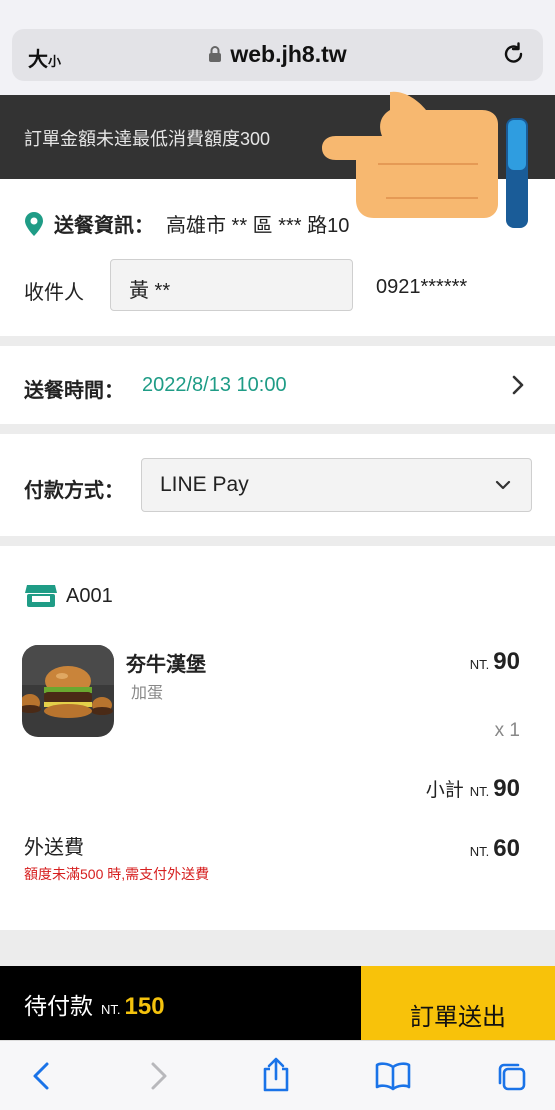  Describe the element at coordinates (58, 1006) in the screenshot. I see `pending-label: 待付款` at that location.